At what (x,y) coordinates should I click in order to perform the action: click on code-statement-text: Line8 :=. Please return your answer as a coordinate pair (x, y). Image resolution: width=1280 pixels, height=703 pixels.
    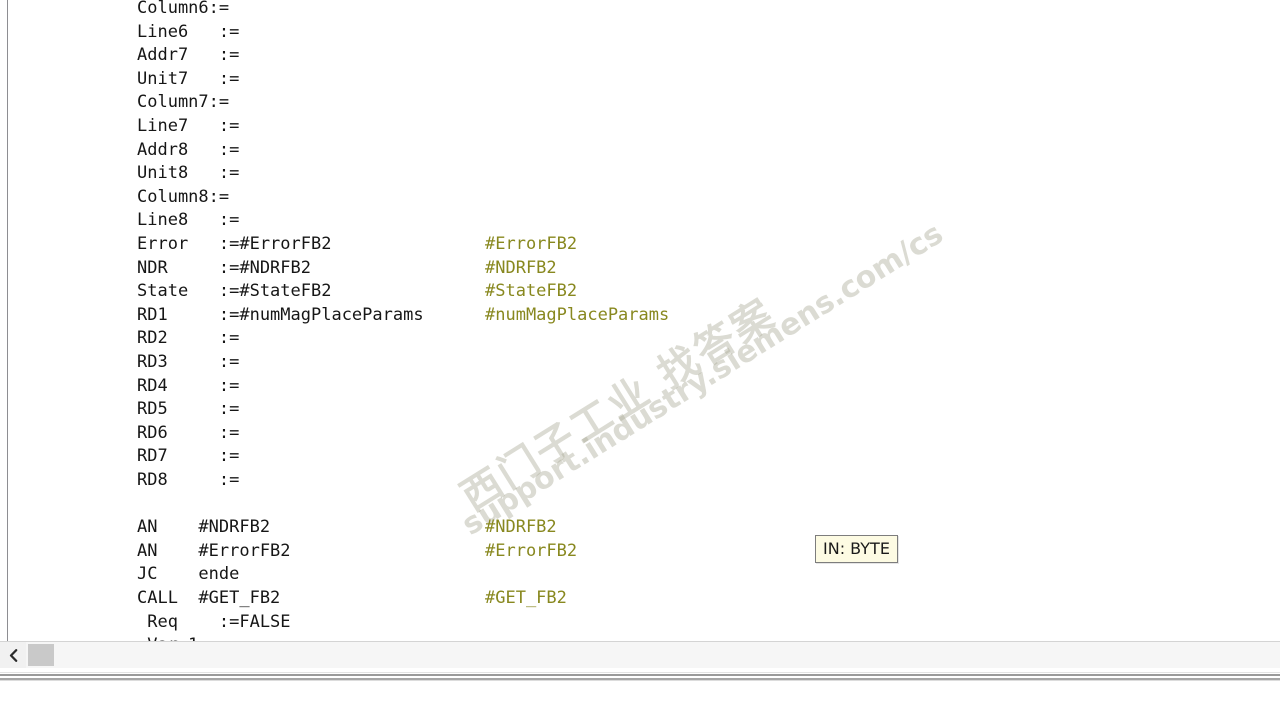
    Looking at the image, I should click on (188, 220).